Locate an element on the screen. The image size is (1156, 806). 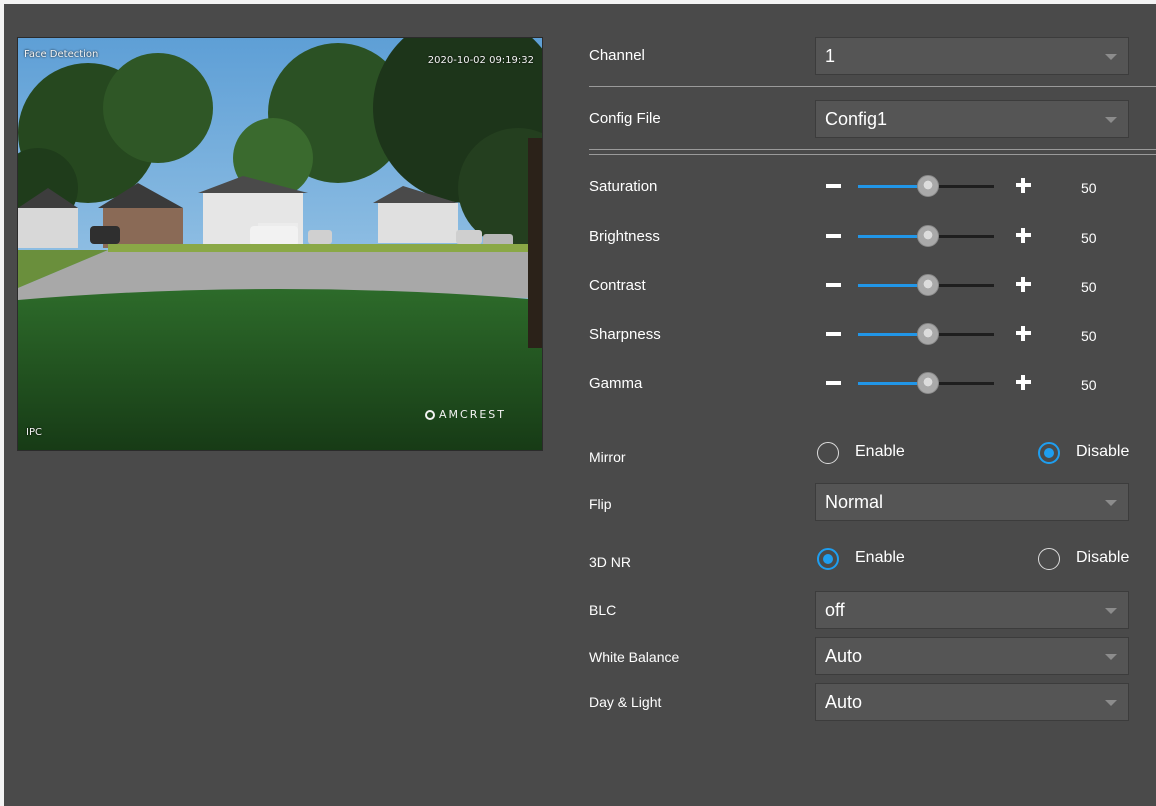
day-light-label: Day & Light is located at coordinates (625, 702).